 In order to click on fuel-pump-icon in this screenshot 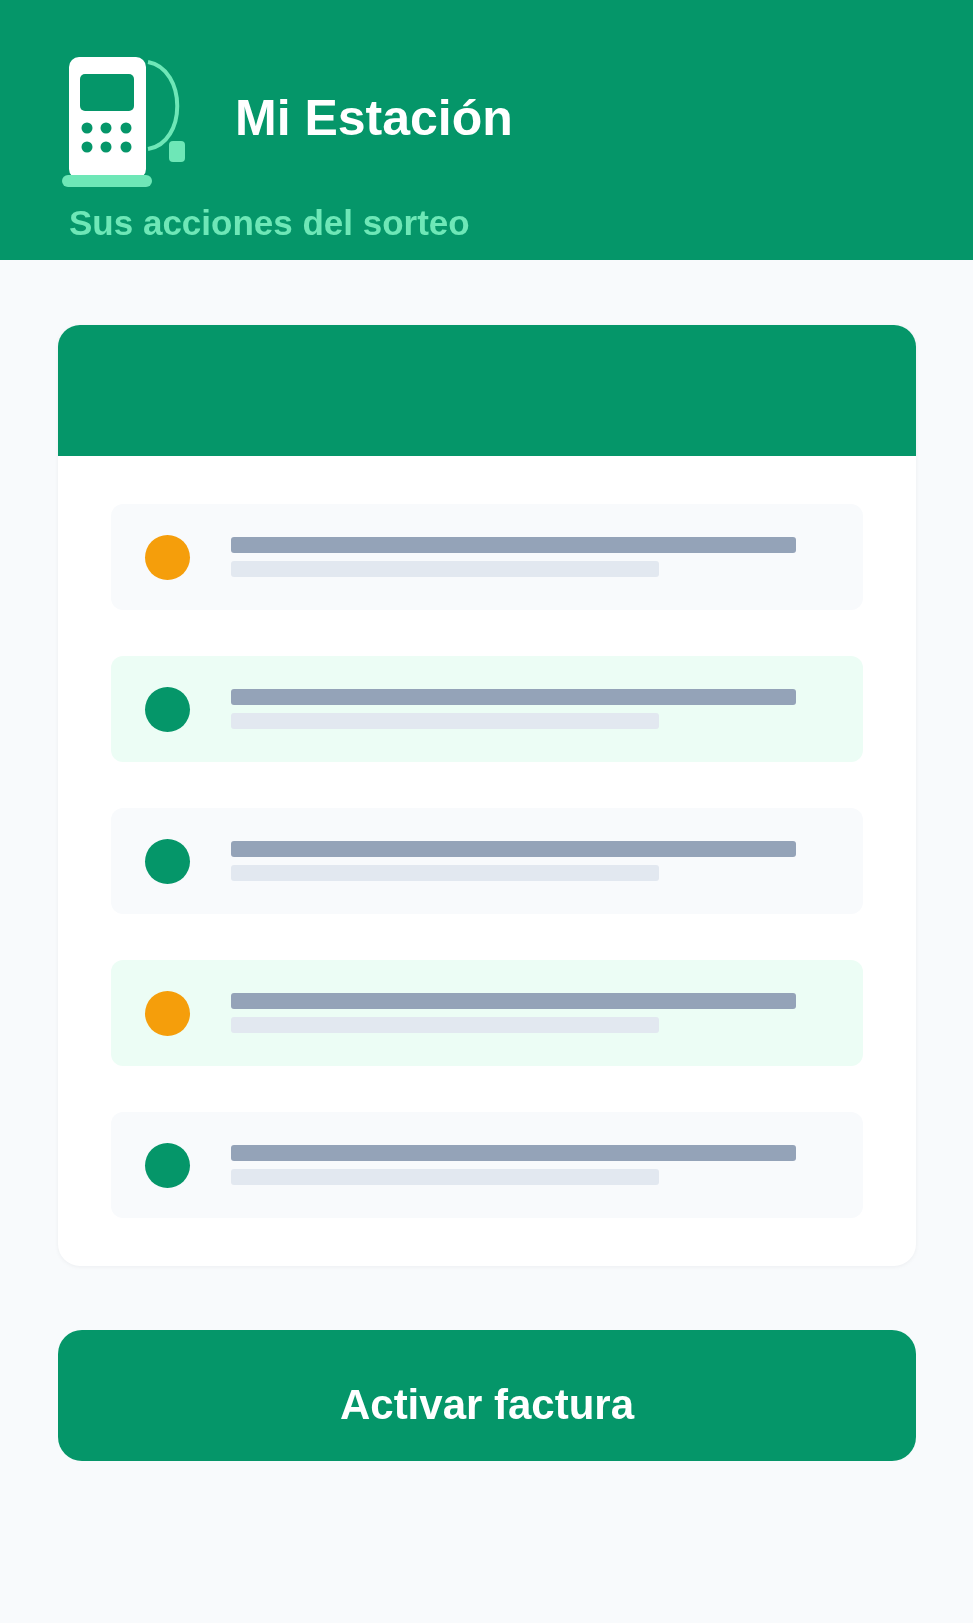, I will do `click(124, 122)`.